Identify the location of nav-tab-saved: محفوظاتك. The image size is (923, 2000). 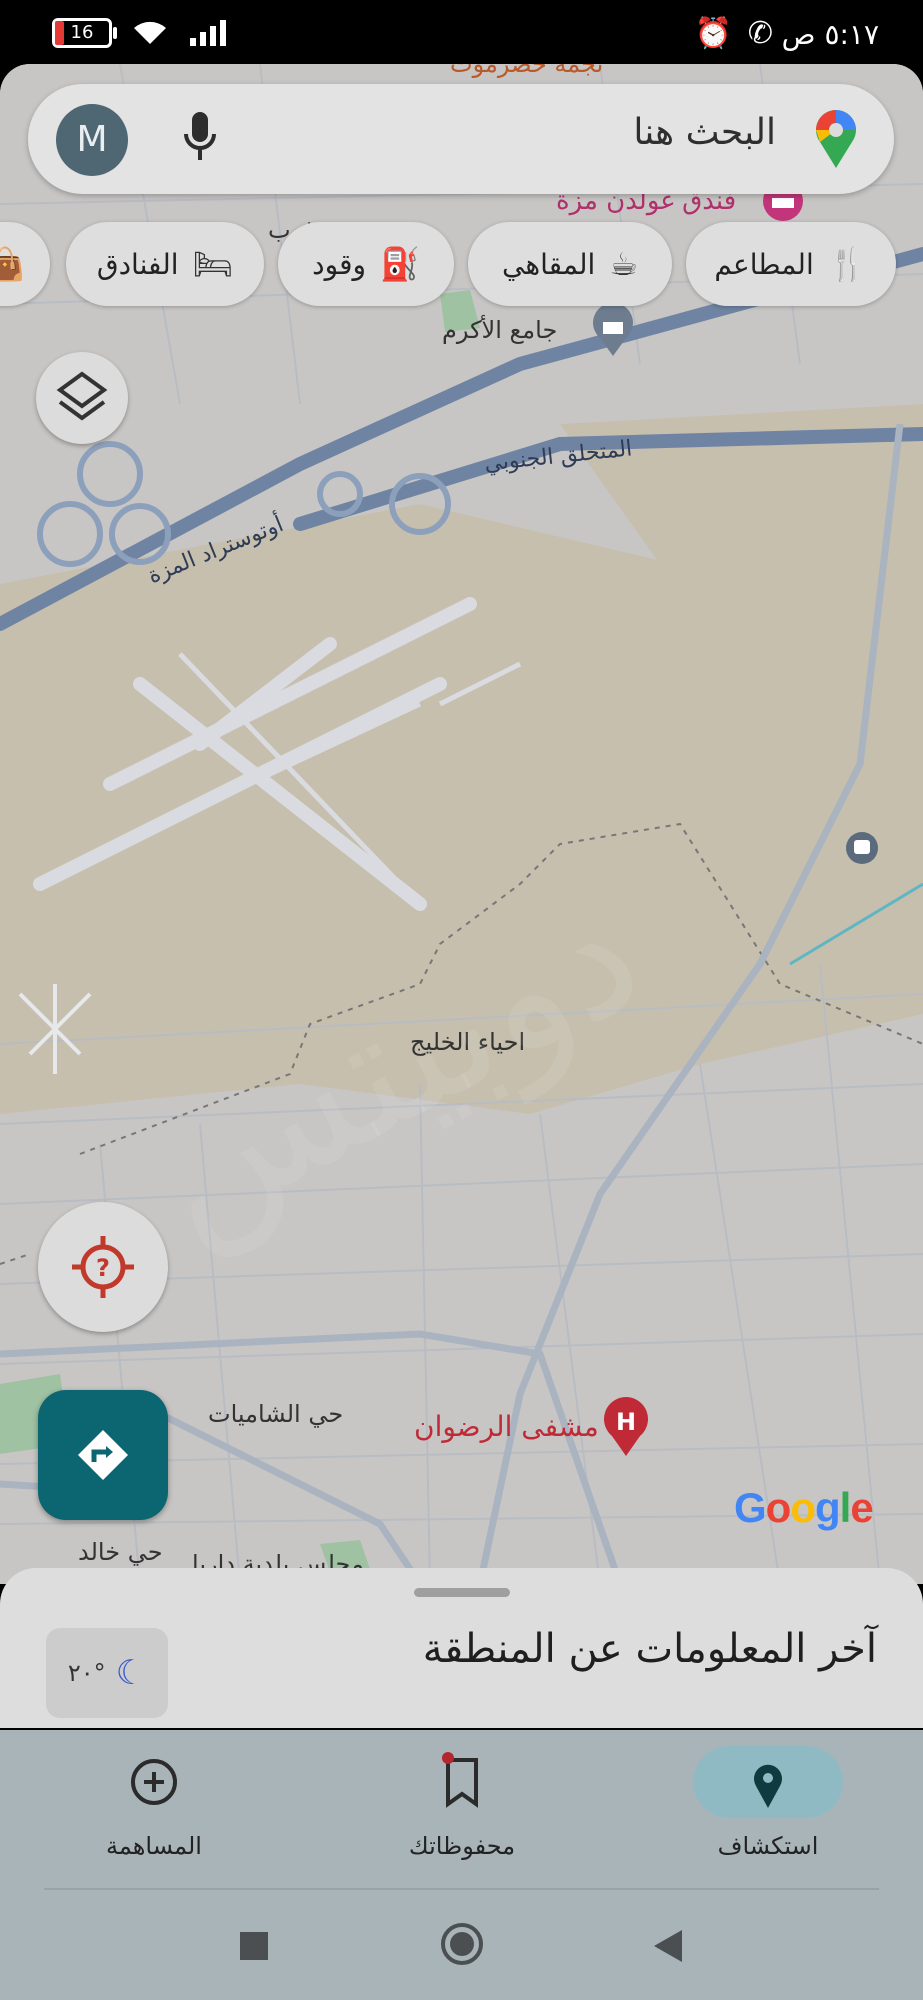
(462, 1811).